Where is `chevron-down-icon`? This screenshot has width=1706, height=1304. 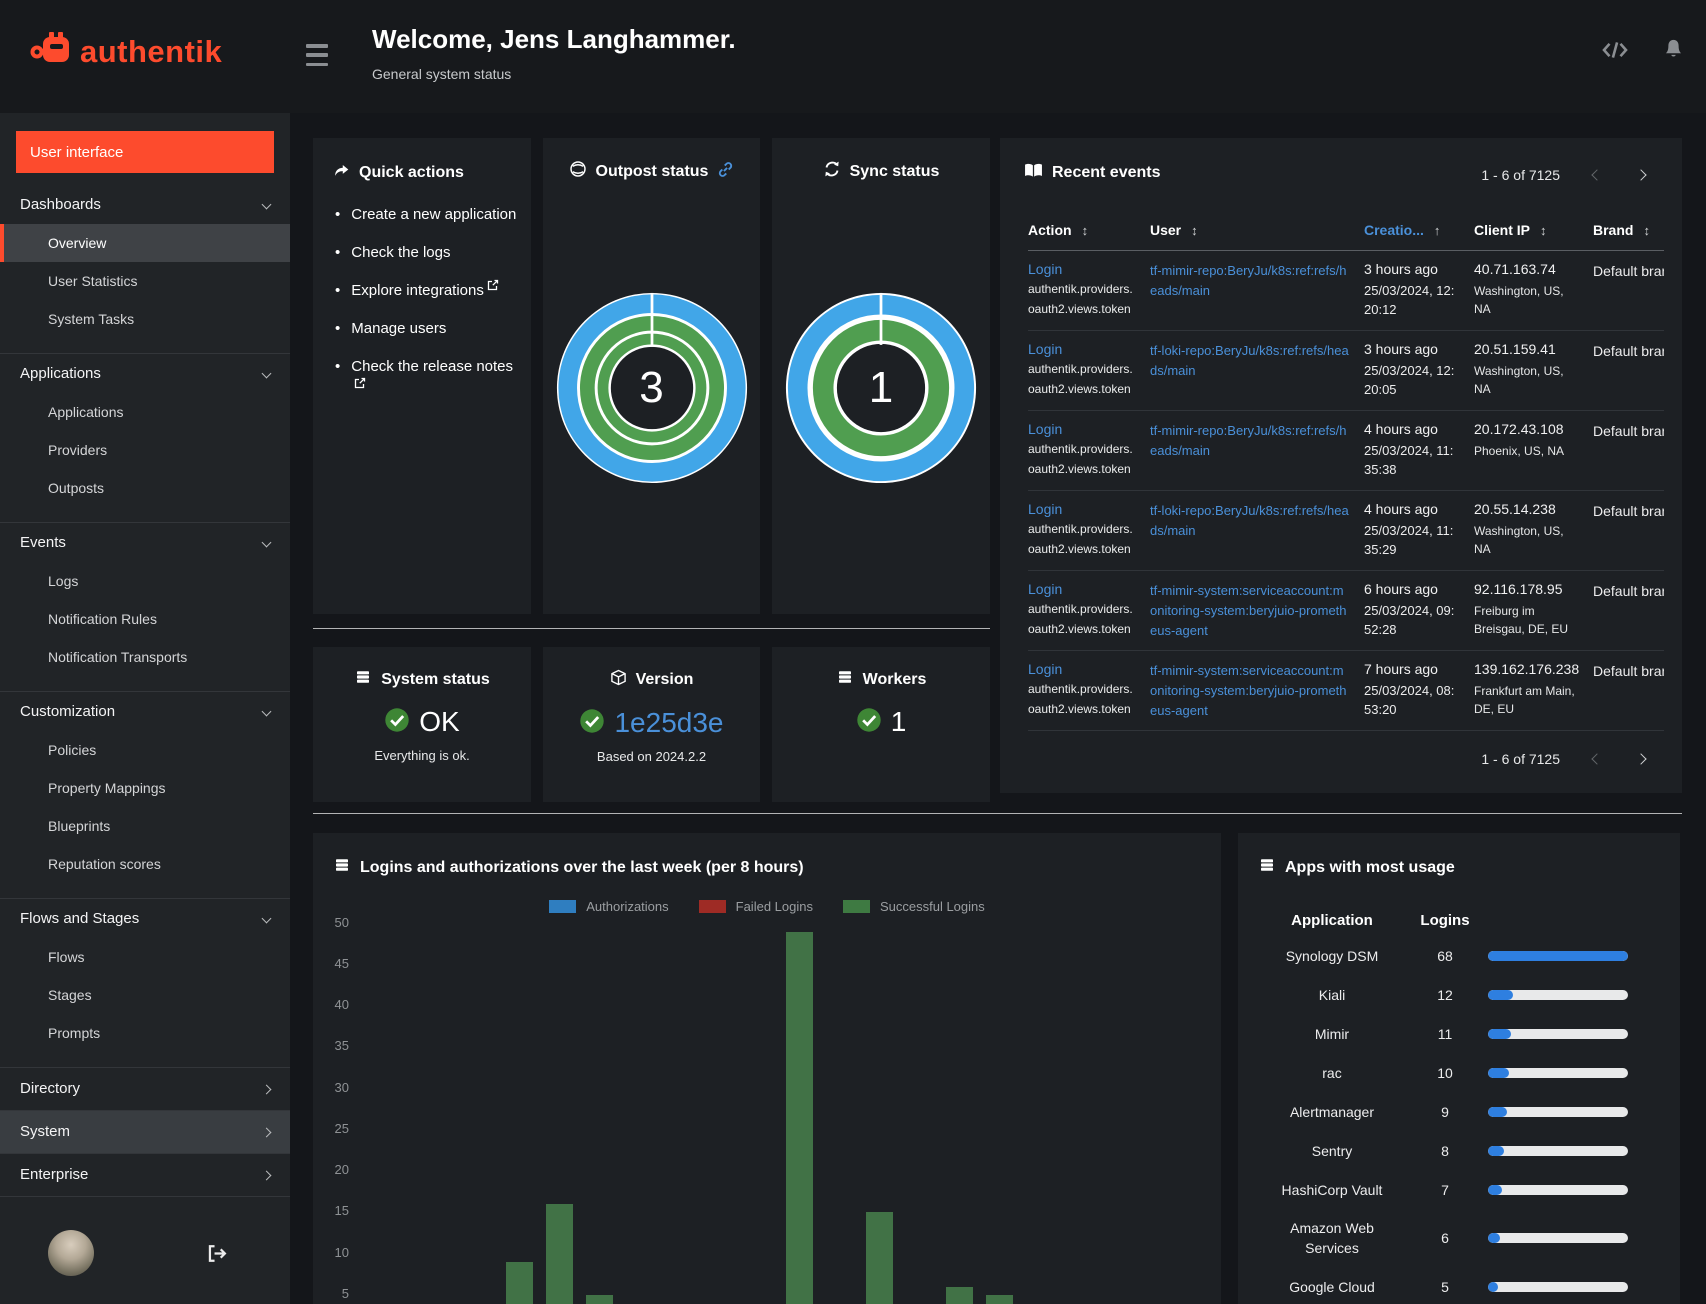 chevron-down-icon is located at coordinates (266, 918).